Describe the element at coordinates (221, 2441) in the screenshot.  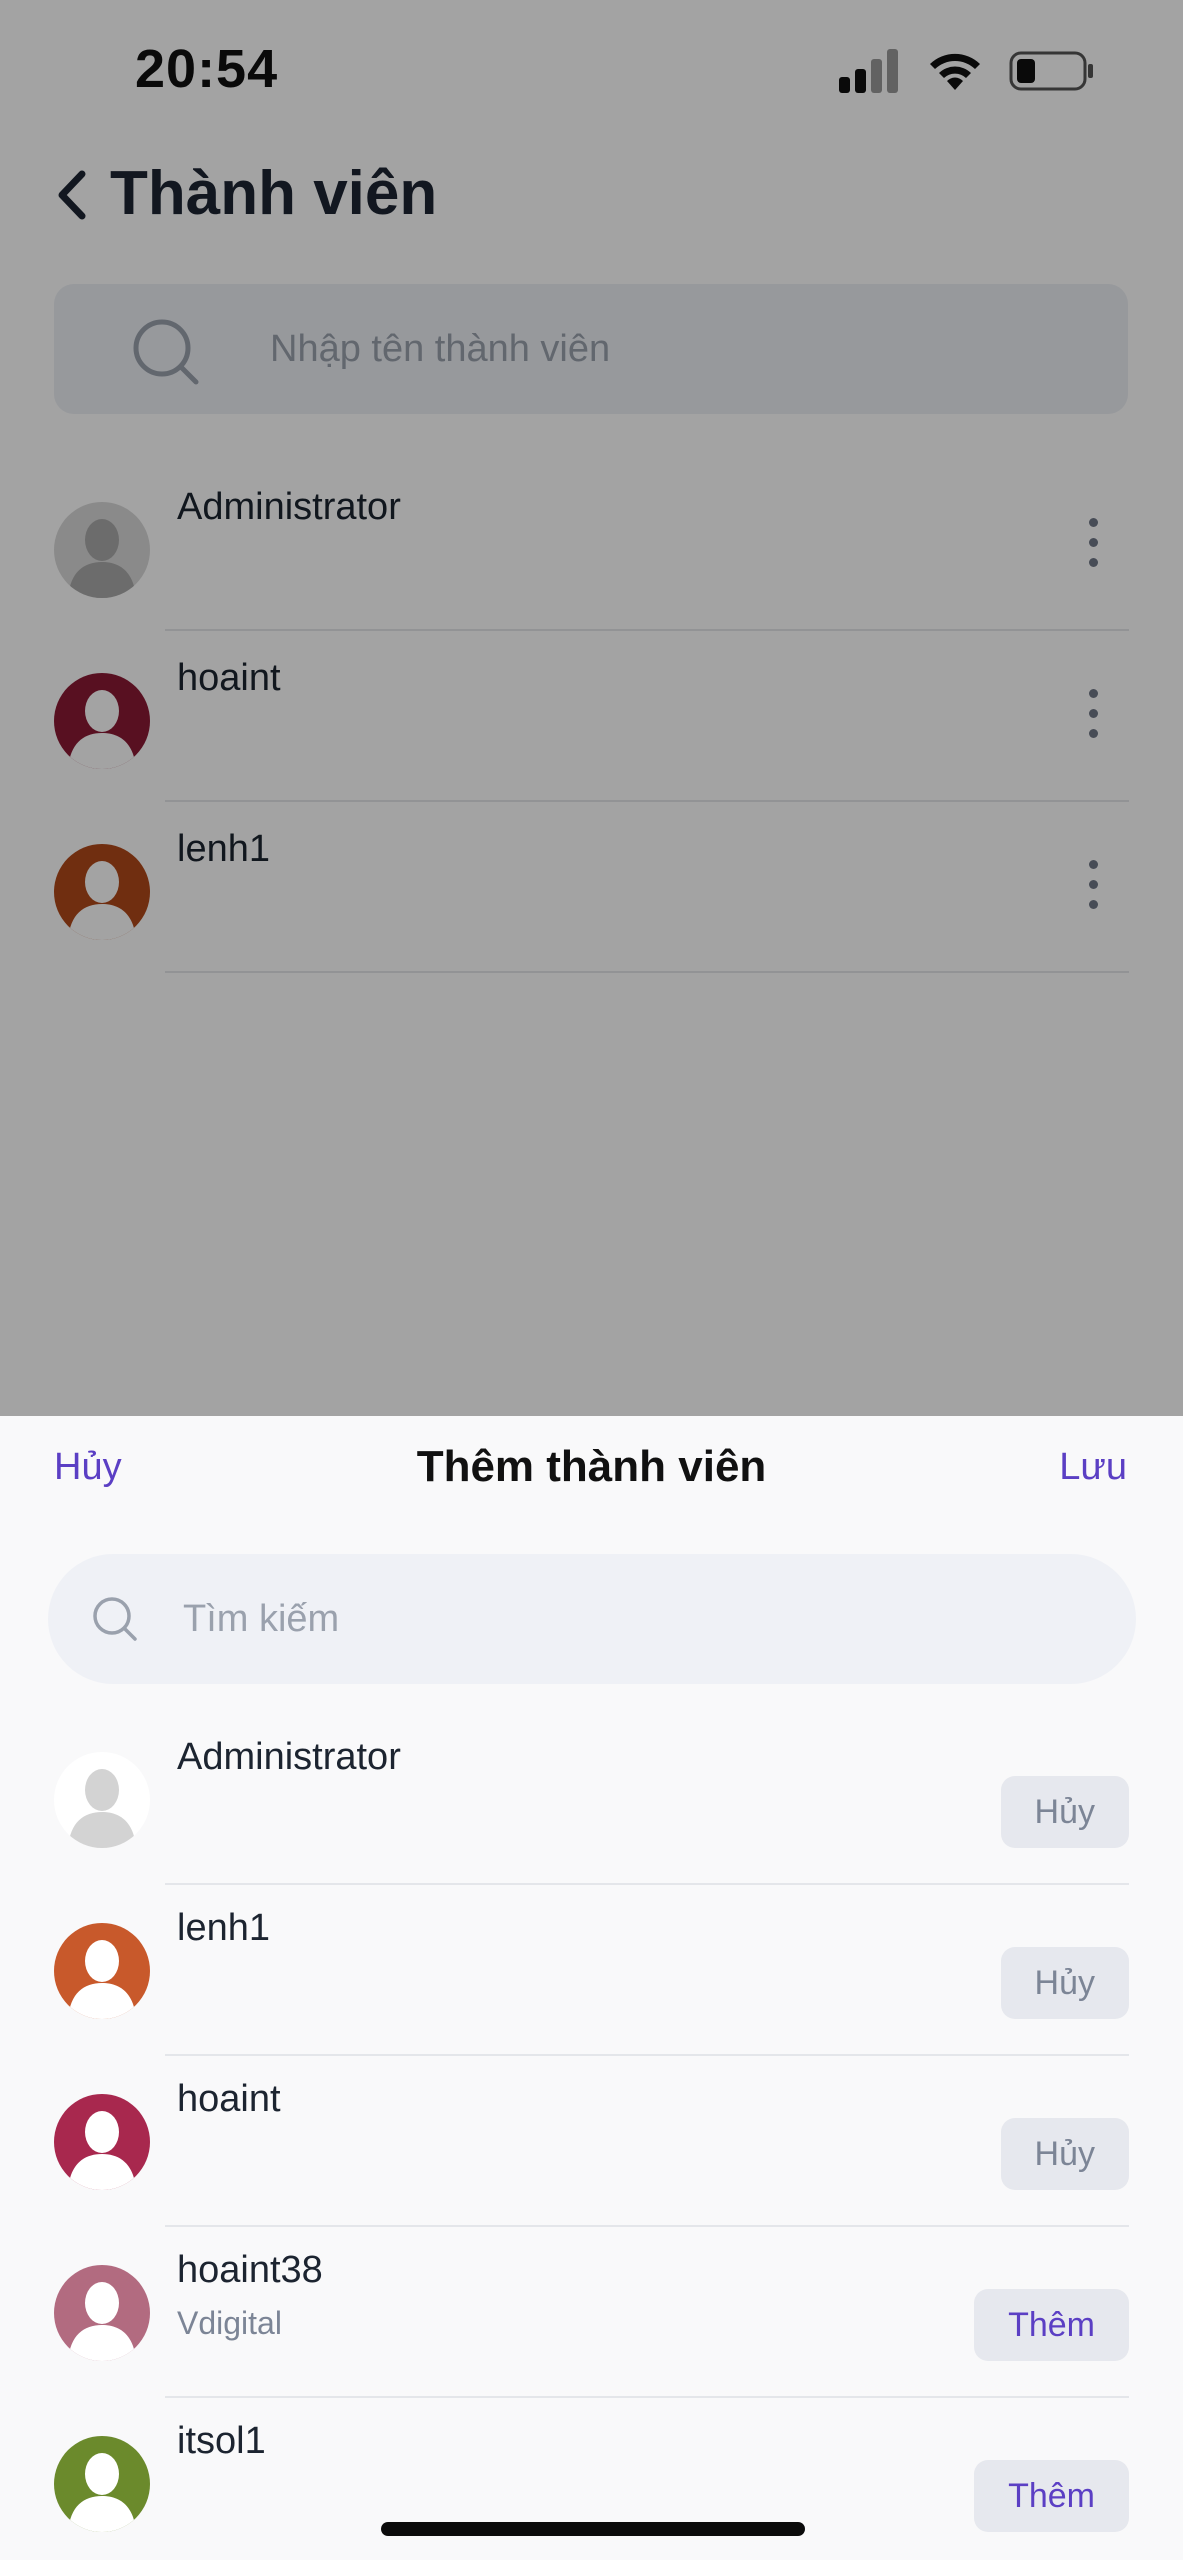
I see `candidate-name: itsol1` at that location.